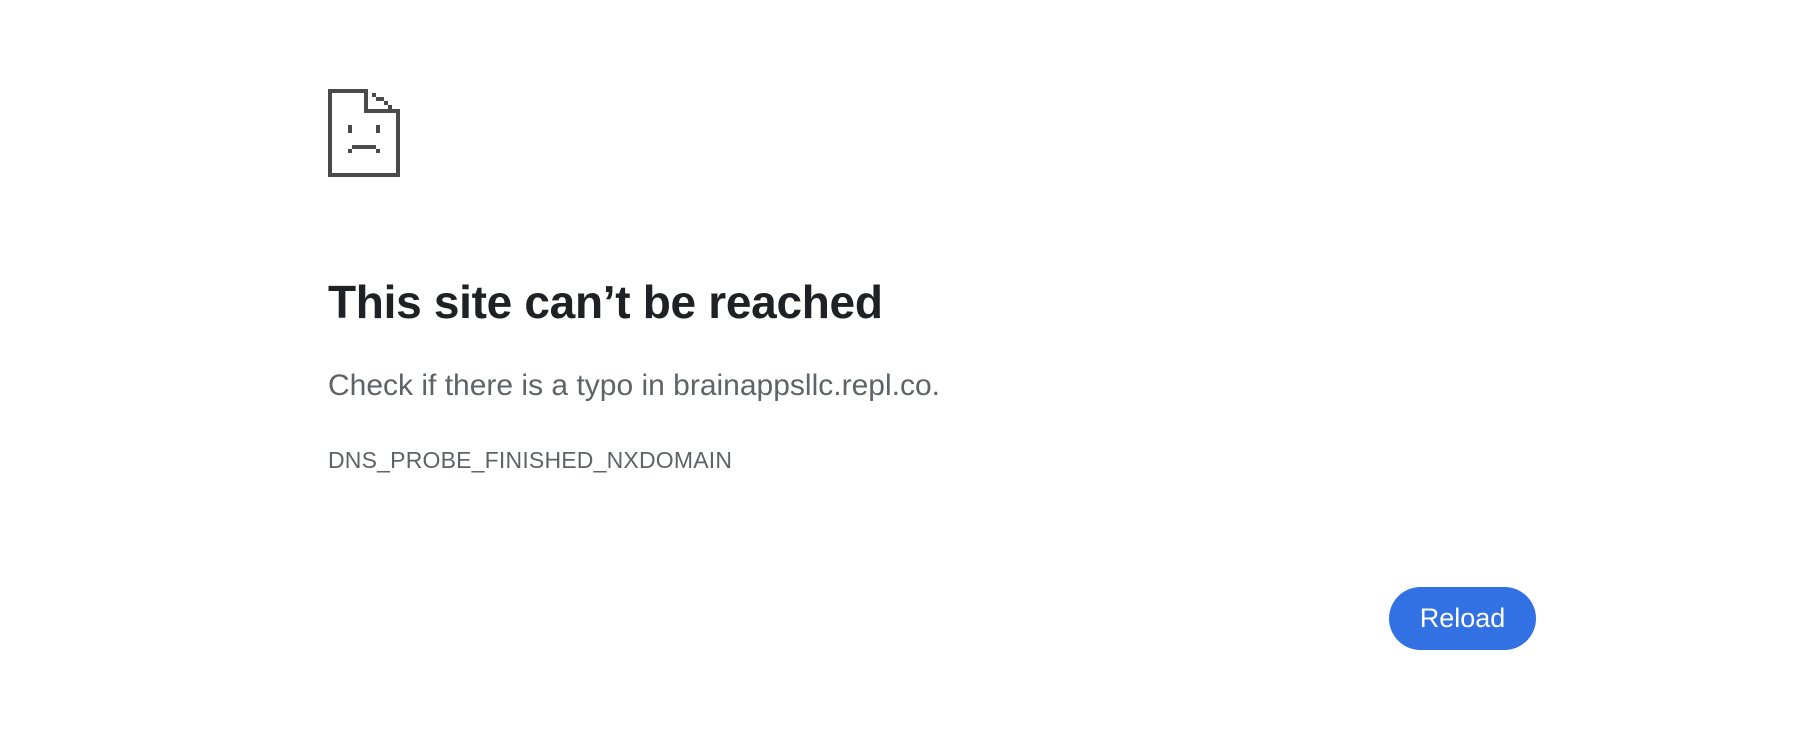 Image resolution: width=1794 pixels, height=748 pixels. I want to click on page-title: This site can’t be reached, so click(605, 302).